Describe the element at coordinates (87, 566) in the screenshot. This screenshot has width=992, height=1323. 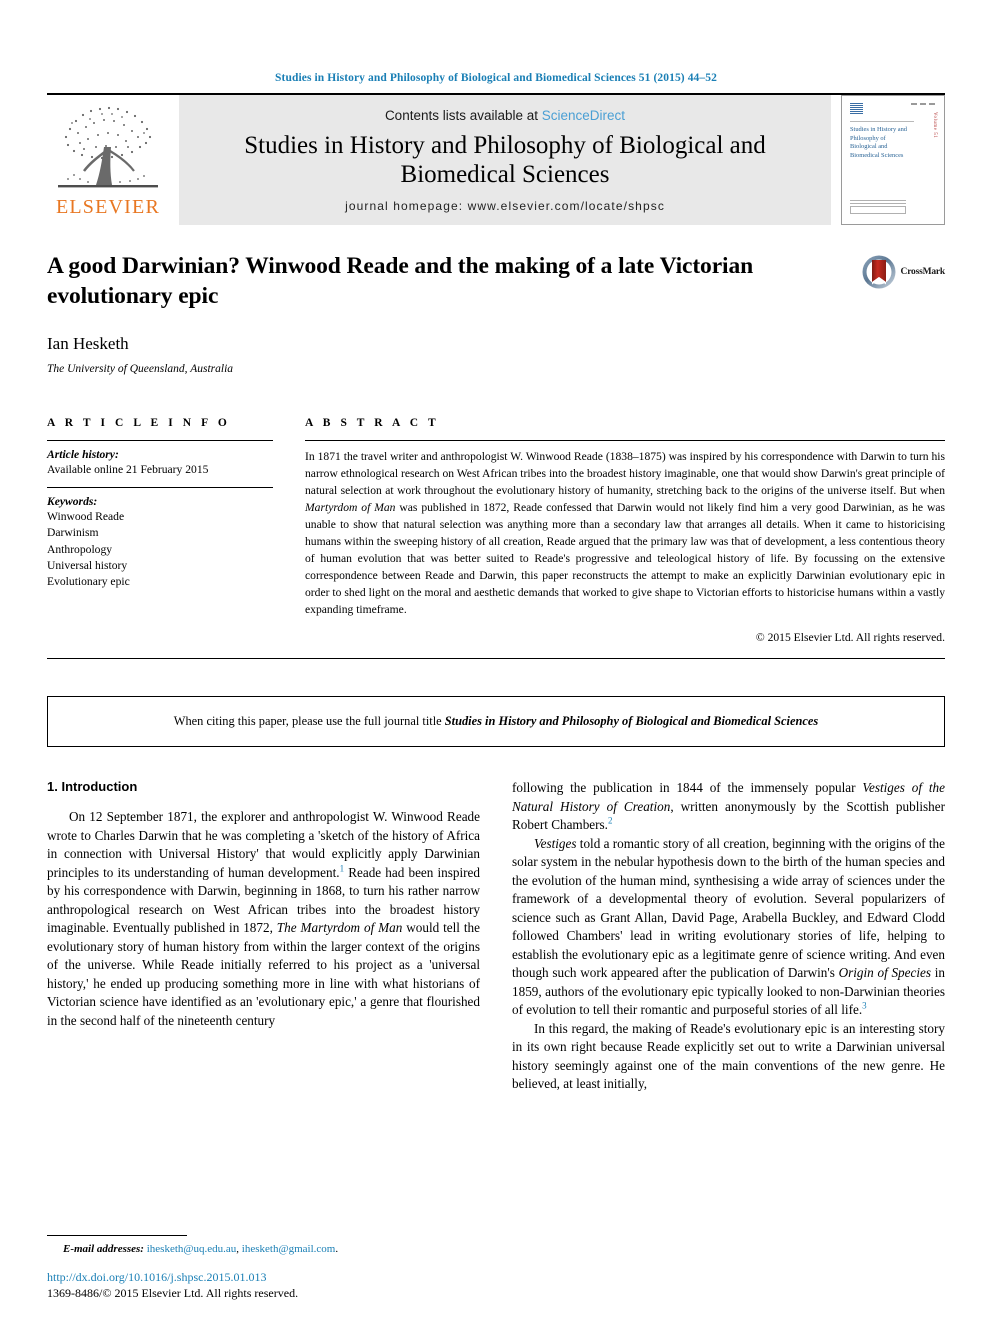
I see `keyword-item: Universal history` at that location.